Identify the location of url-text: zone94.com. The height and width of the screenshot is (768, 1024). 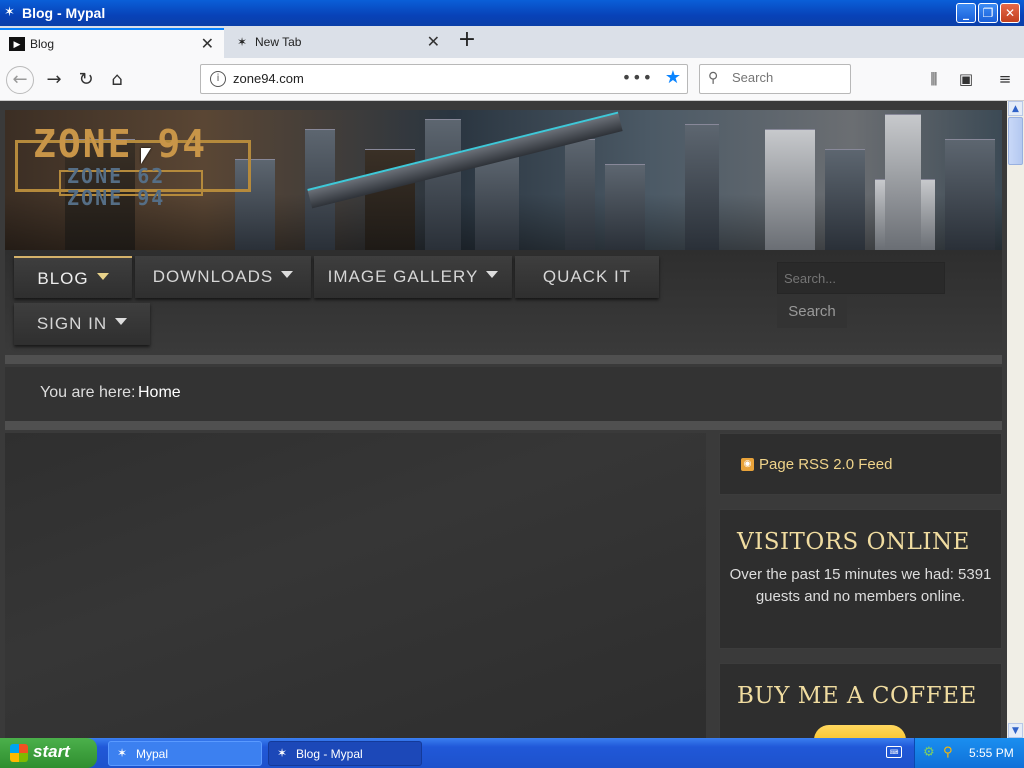
(268, 78).